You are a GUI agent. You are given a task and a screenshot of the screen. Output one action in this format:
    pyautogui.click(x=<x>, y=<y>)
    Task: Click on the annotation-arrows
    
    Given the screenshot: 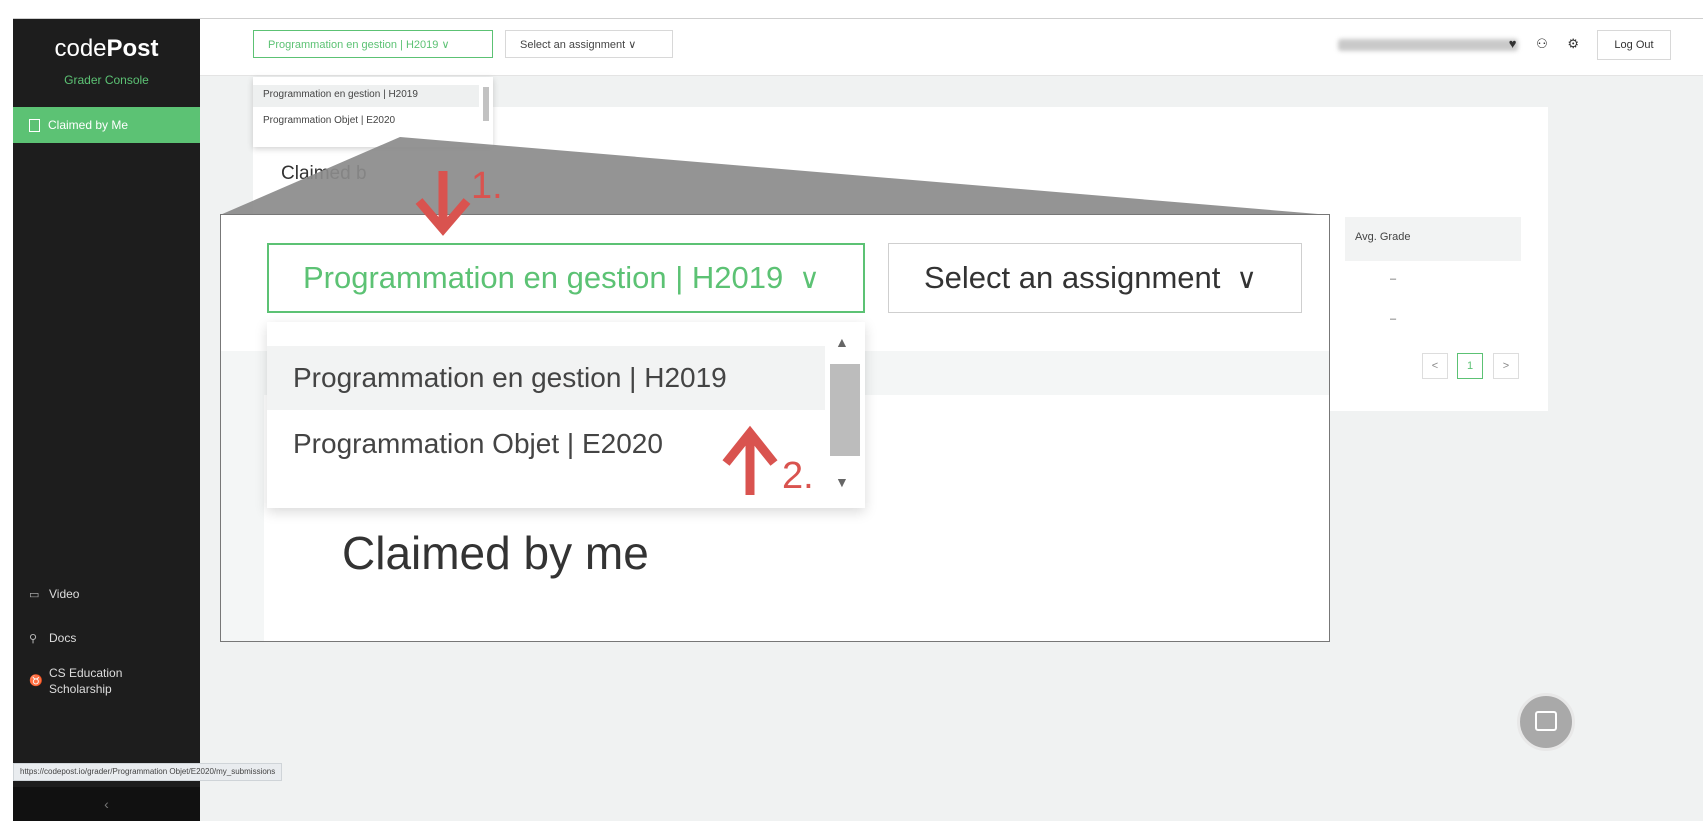 What is the action you would take?
    pyautogui.click(x=596, y=333)
    